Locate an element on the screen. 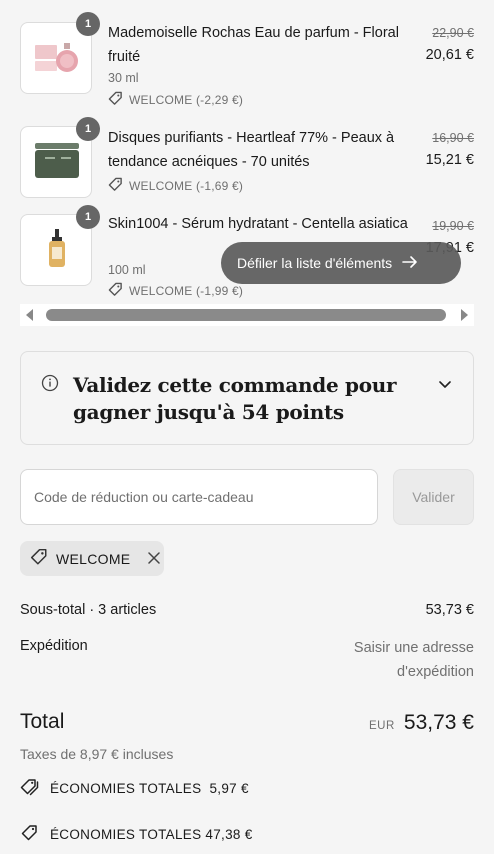 The height and width of the screenshot is (854, 494). item-discount: WELCOME (-1,99 €) is located at coordinates (175, 291).